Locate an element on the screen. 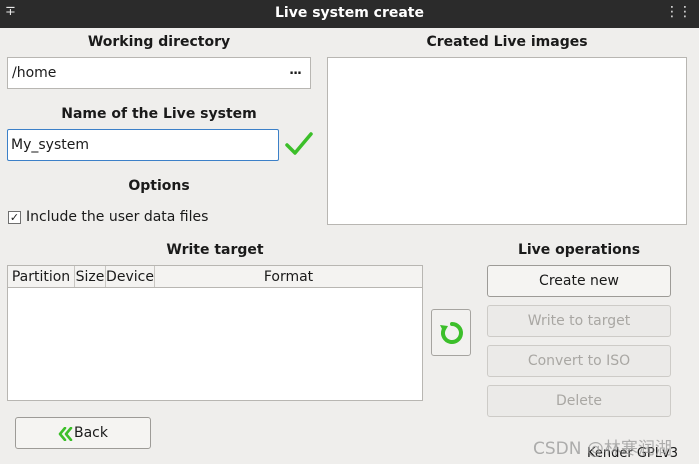  created-images-heading: Created Live images is located at coordinates (507, 42).